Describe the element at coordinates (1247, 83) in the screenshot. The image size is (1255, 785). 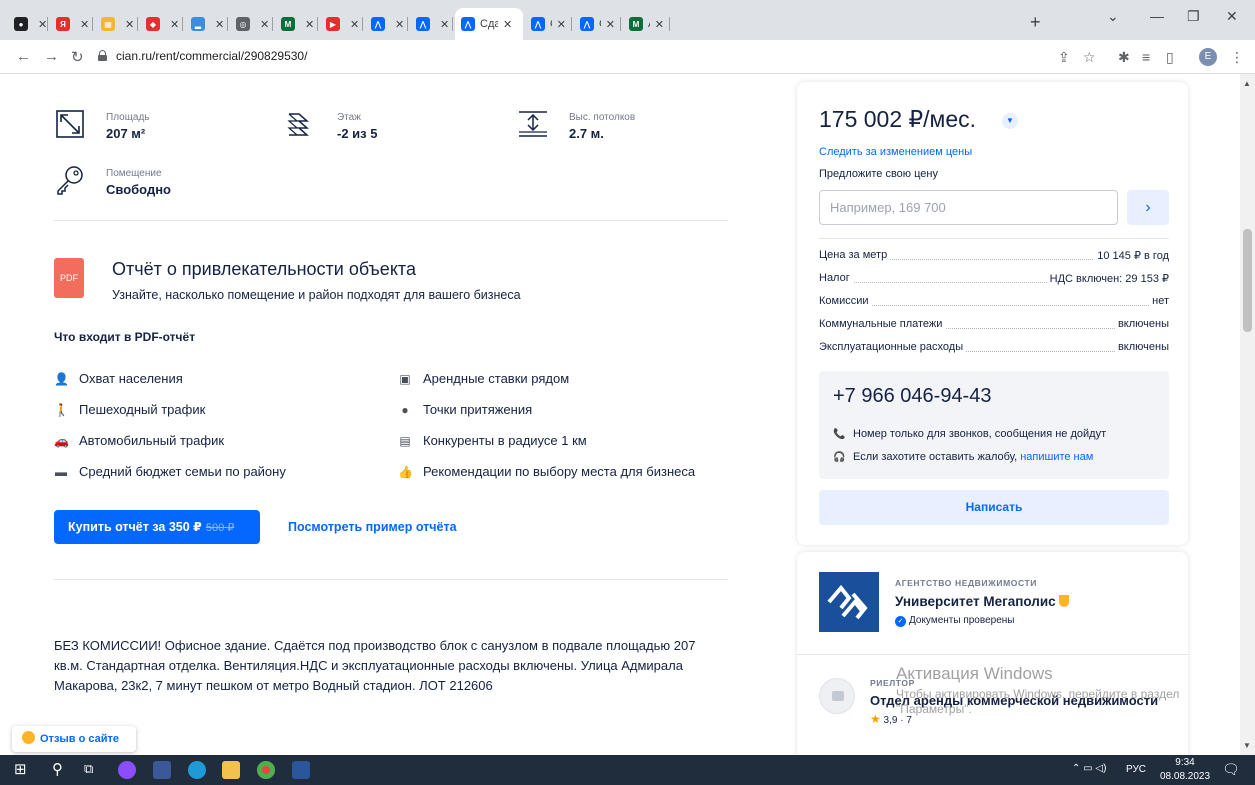
I see `scroll-up-icon: ▲` at that location.